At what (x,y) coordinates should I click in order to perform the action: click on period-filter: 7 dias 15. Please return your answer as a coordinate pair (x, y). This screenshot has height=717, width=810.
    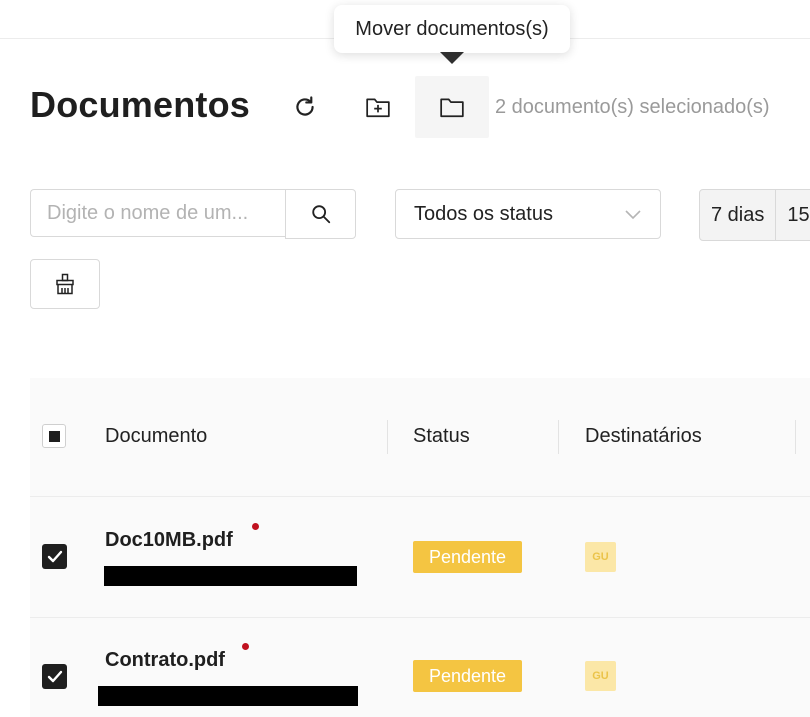
    Looking at the image, I should click on (754, 215).